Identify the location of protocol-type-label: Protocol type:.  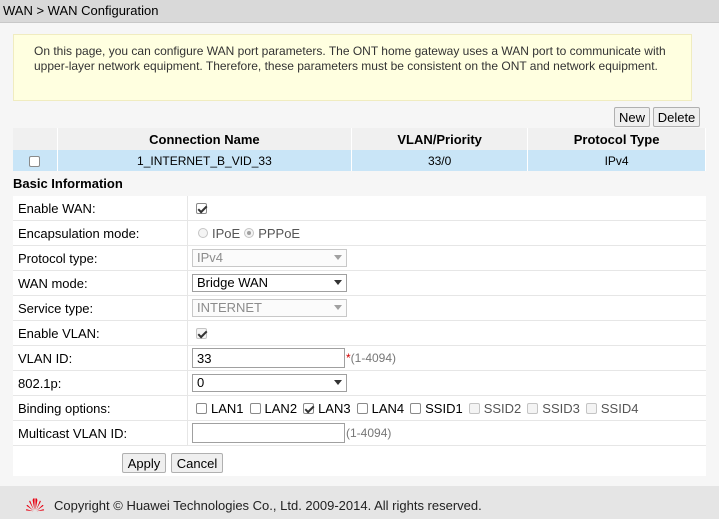
(58, 258).